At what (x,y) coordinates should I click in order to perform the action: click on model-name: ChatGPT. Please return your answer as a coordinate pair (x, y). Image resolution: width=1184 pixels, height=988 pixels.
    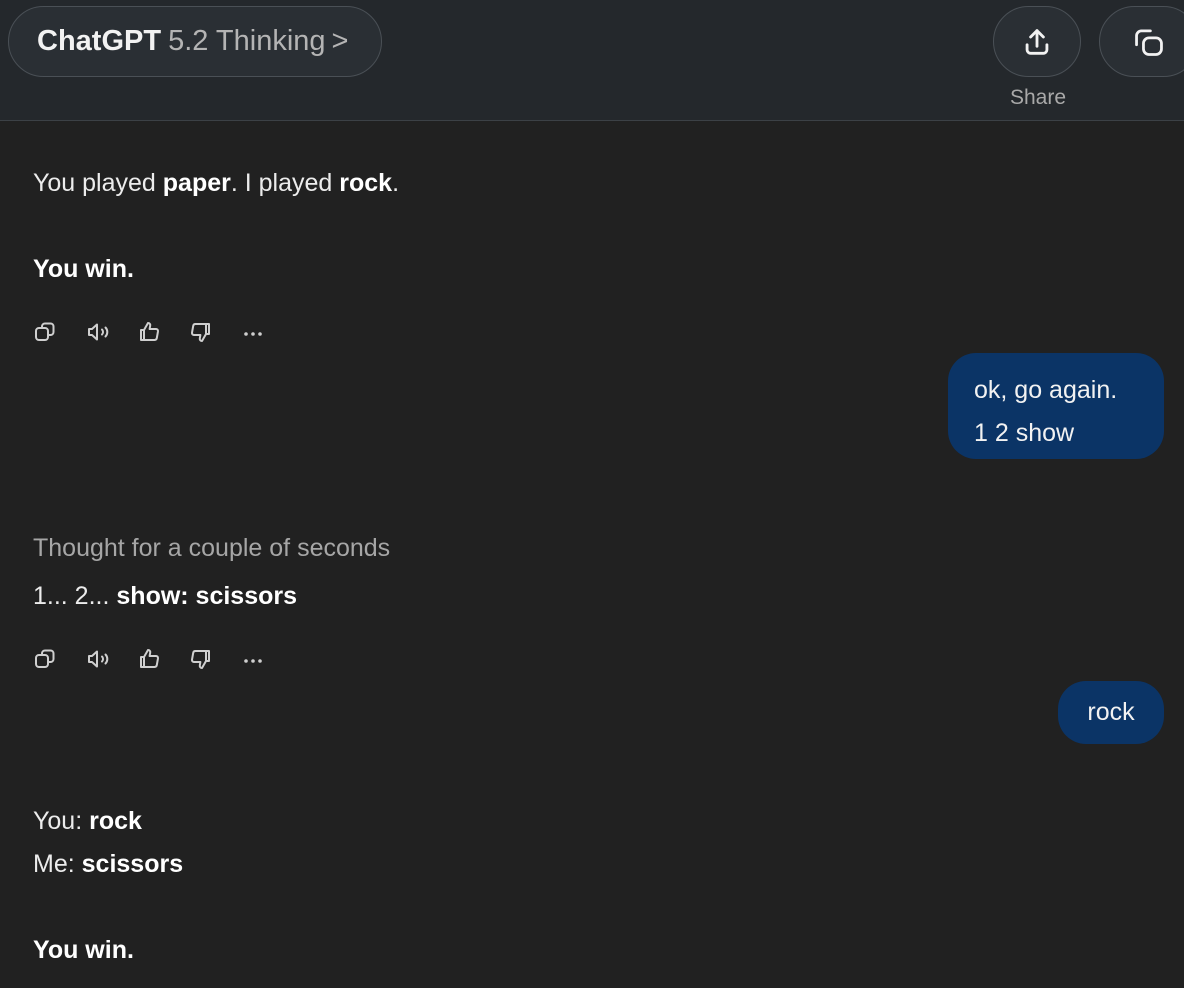
    Looking at the image, I should click on (99, 41).